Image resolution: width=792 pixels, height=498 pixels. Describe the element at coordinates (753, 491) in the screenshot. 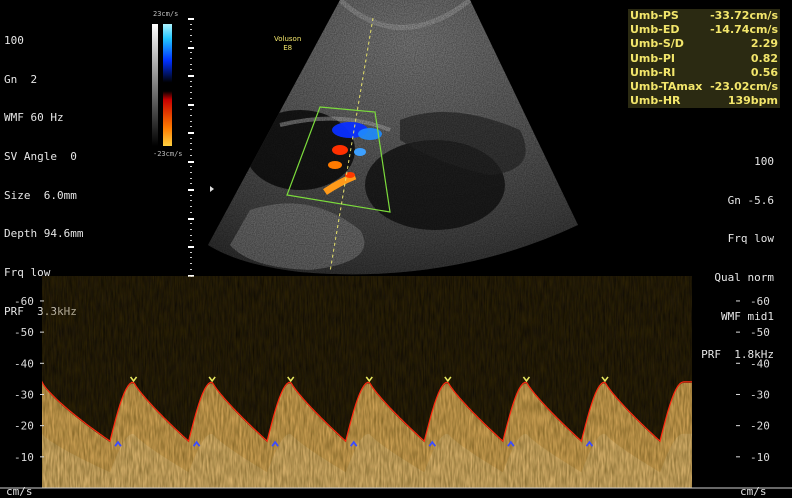

I see `velocity-unit-label-right: cm/s` at that location.